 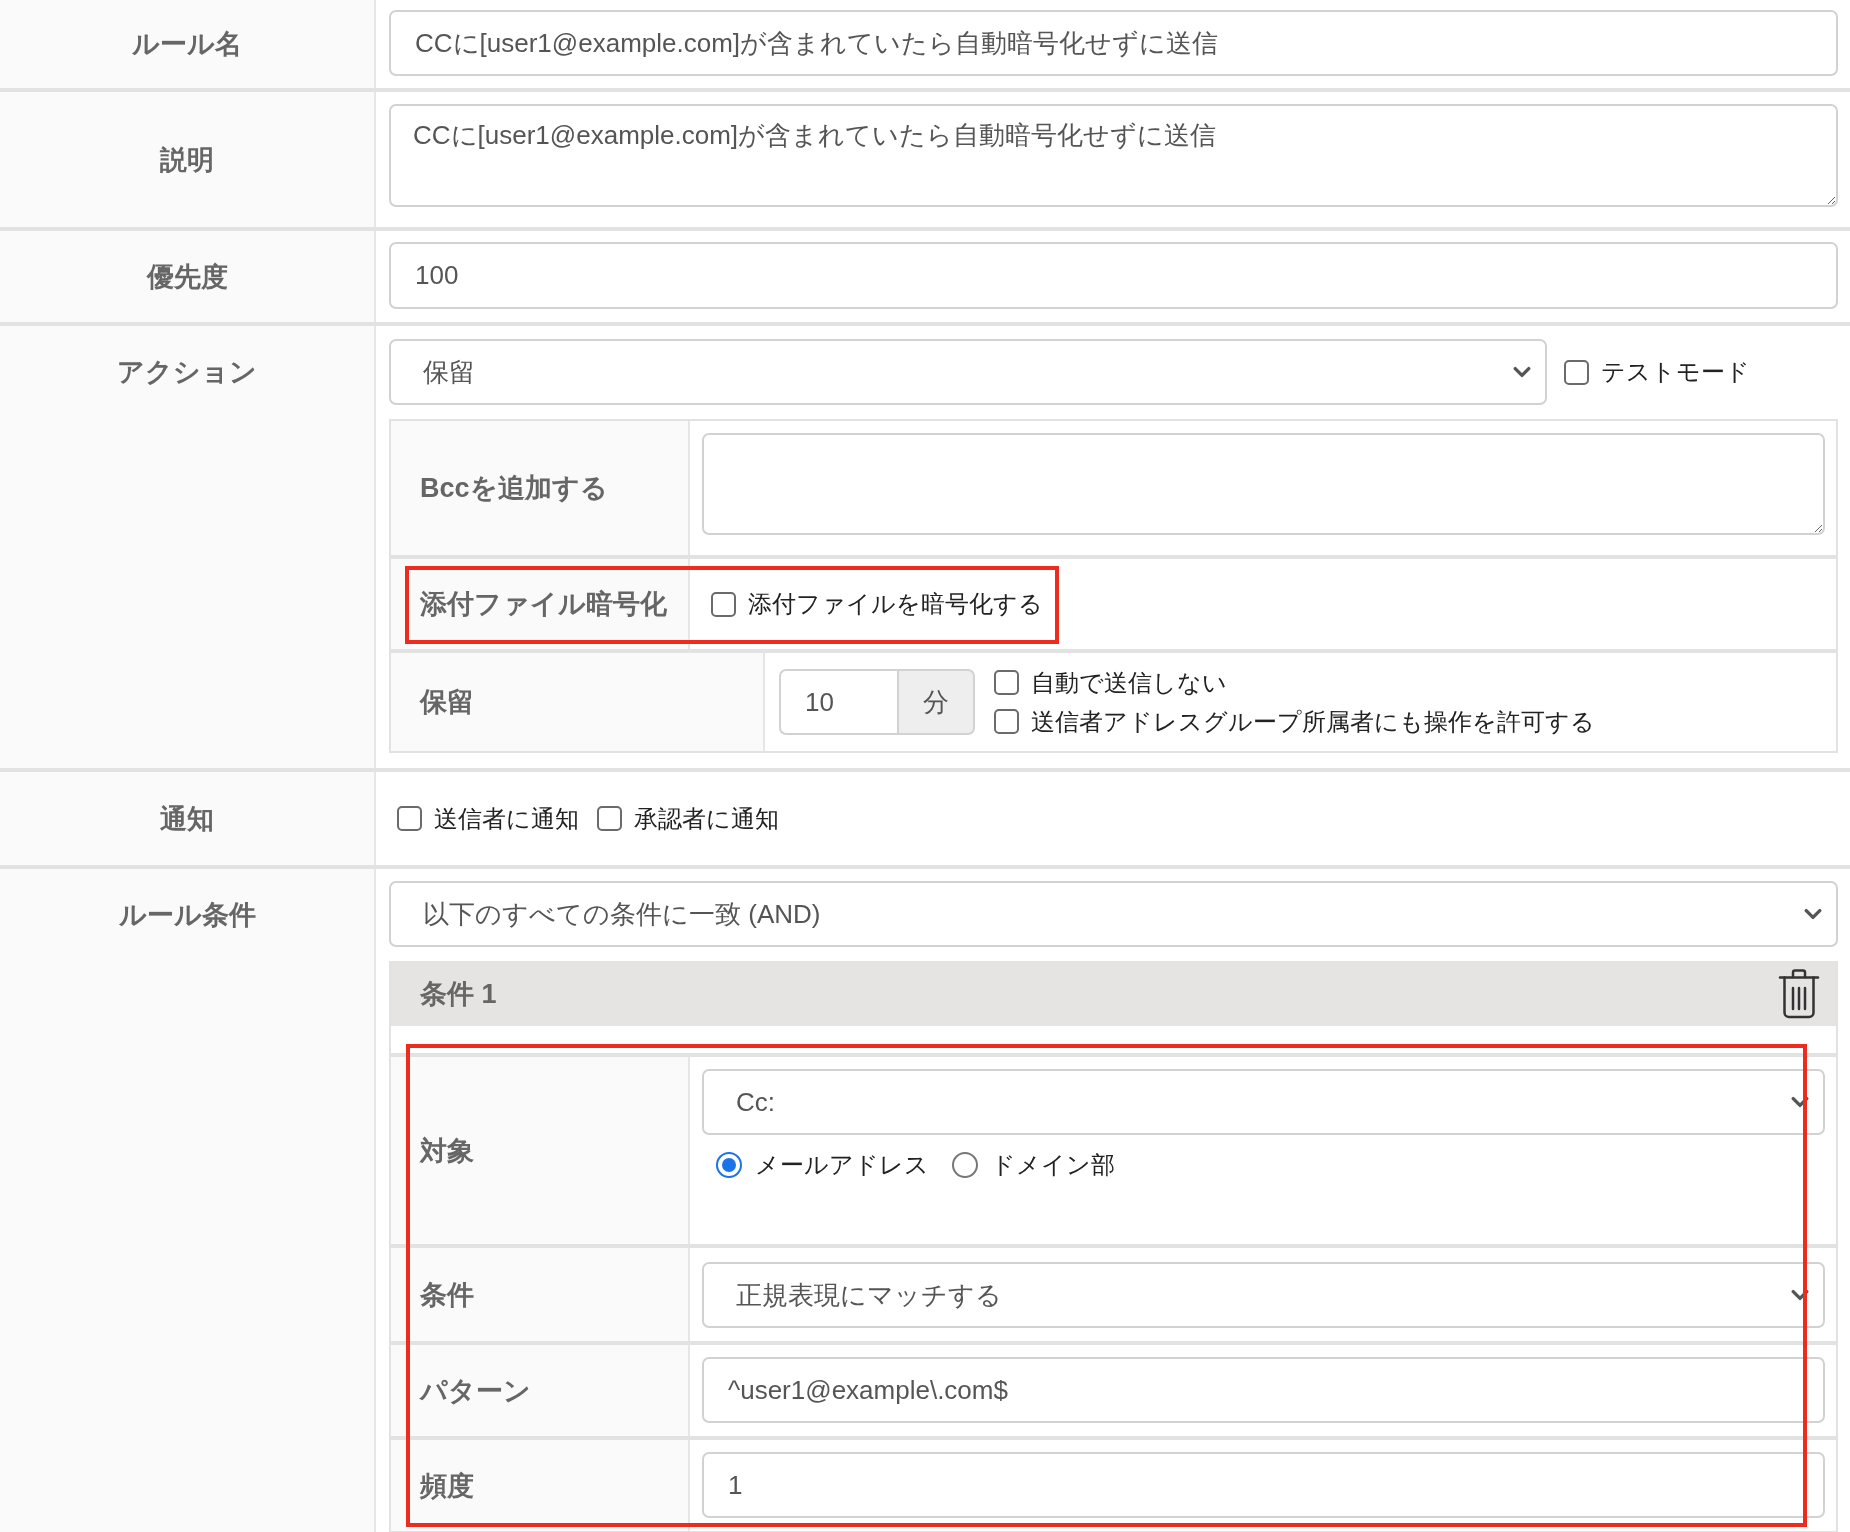 I want to click on field-label: 優先度, so click(x=187, y=277).